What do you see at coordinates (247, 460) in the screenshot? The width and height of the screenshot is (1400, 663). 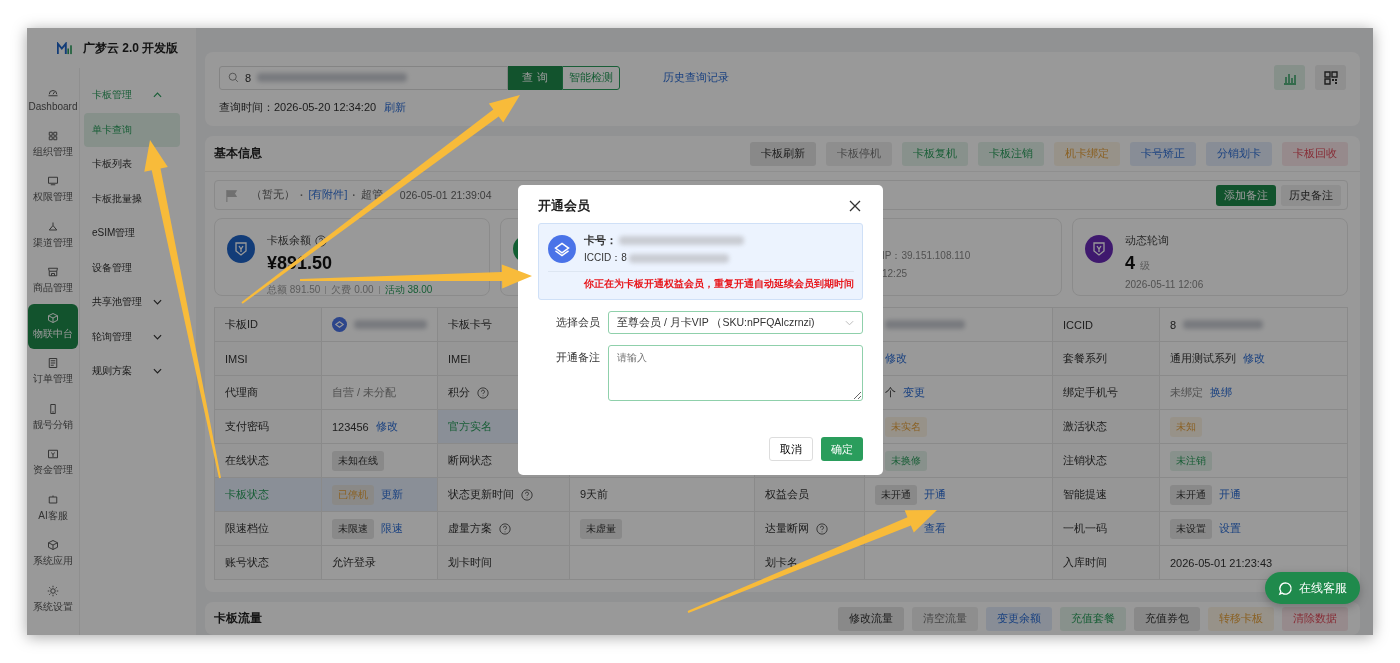 I see `cell-label: 在线状态` at bounding box center [247, 460].